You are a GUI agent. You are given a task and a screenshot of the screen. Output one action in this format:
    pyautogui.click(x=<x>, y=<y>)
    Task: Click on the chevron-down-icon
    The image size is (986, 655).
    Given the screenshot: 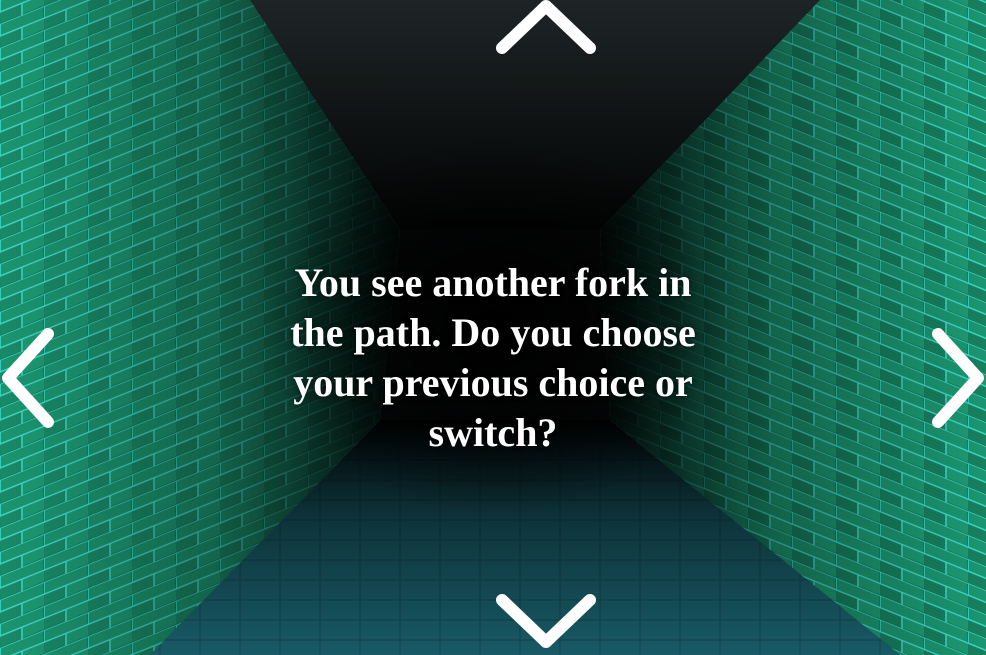 What is the action you would take?
    pyautogui.click(x=546, y=621)
    